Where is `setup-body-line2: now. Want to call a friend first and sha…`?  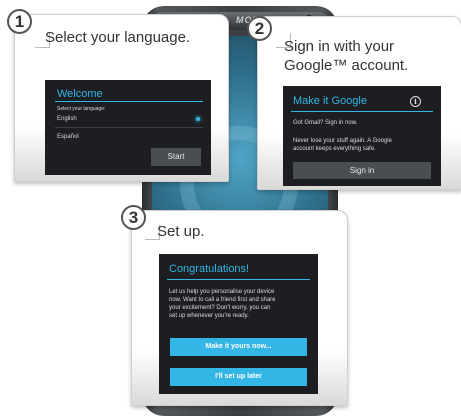 setup-body-line2: now. Want to call a friend first and sha… is located at coordinates (222, 300).